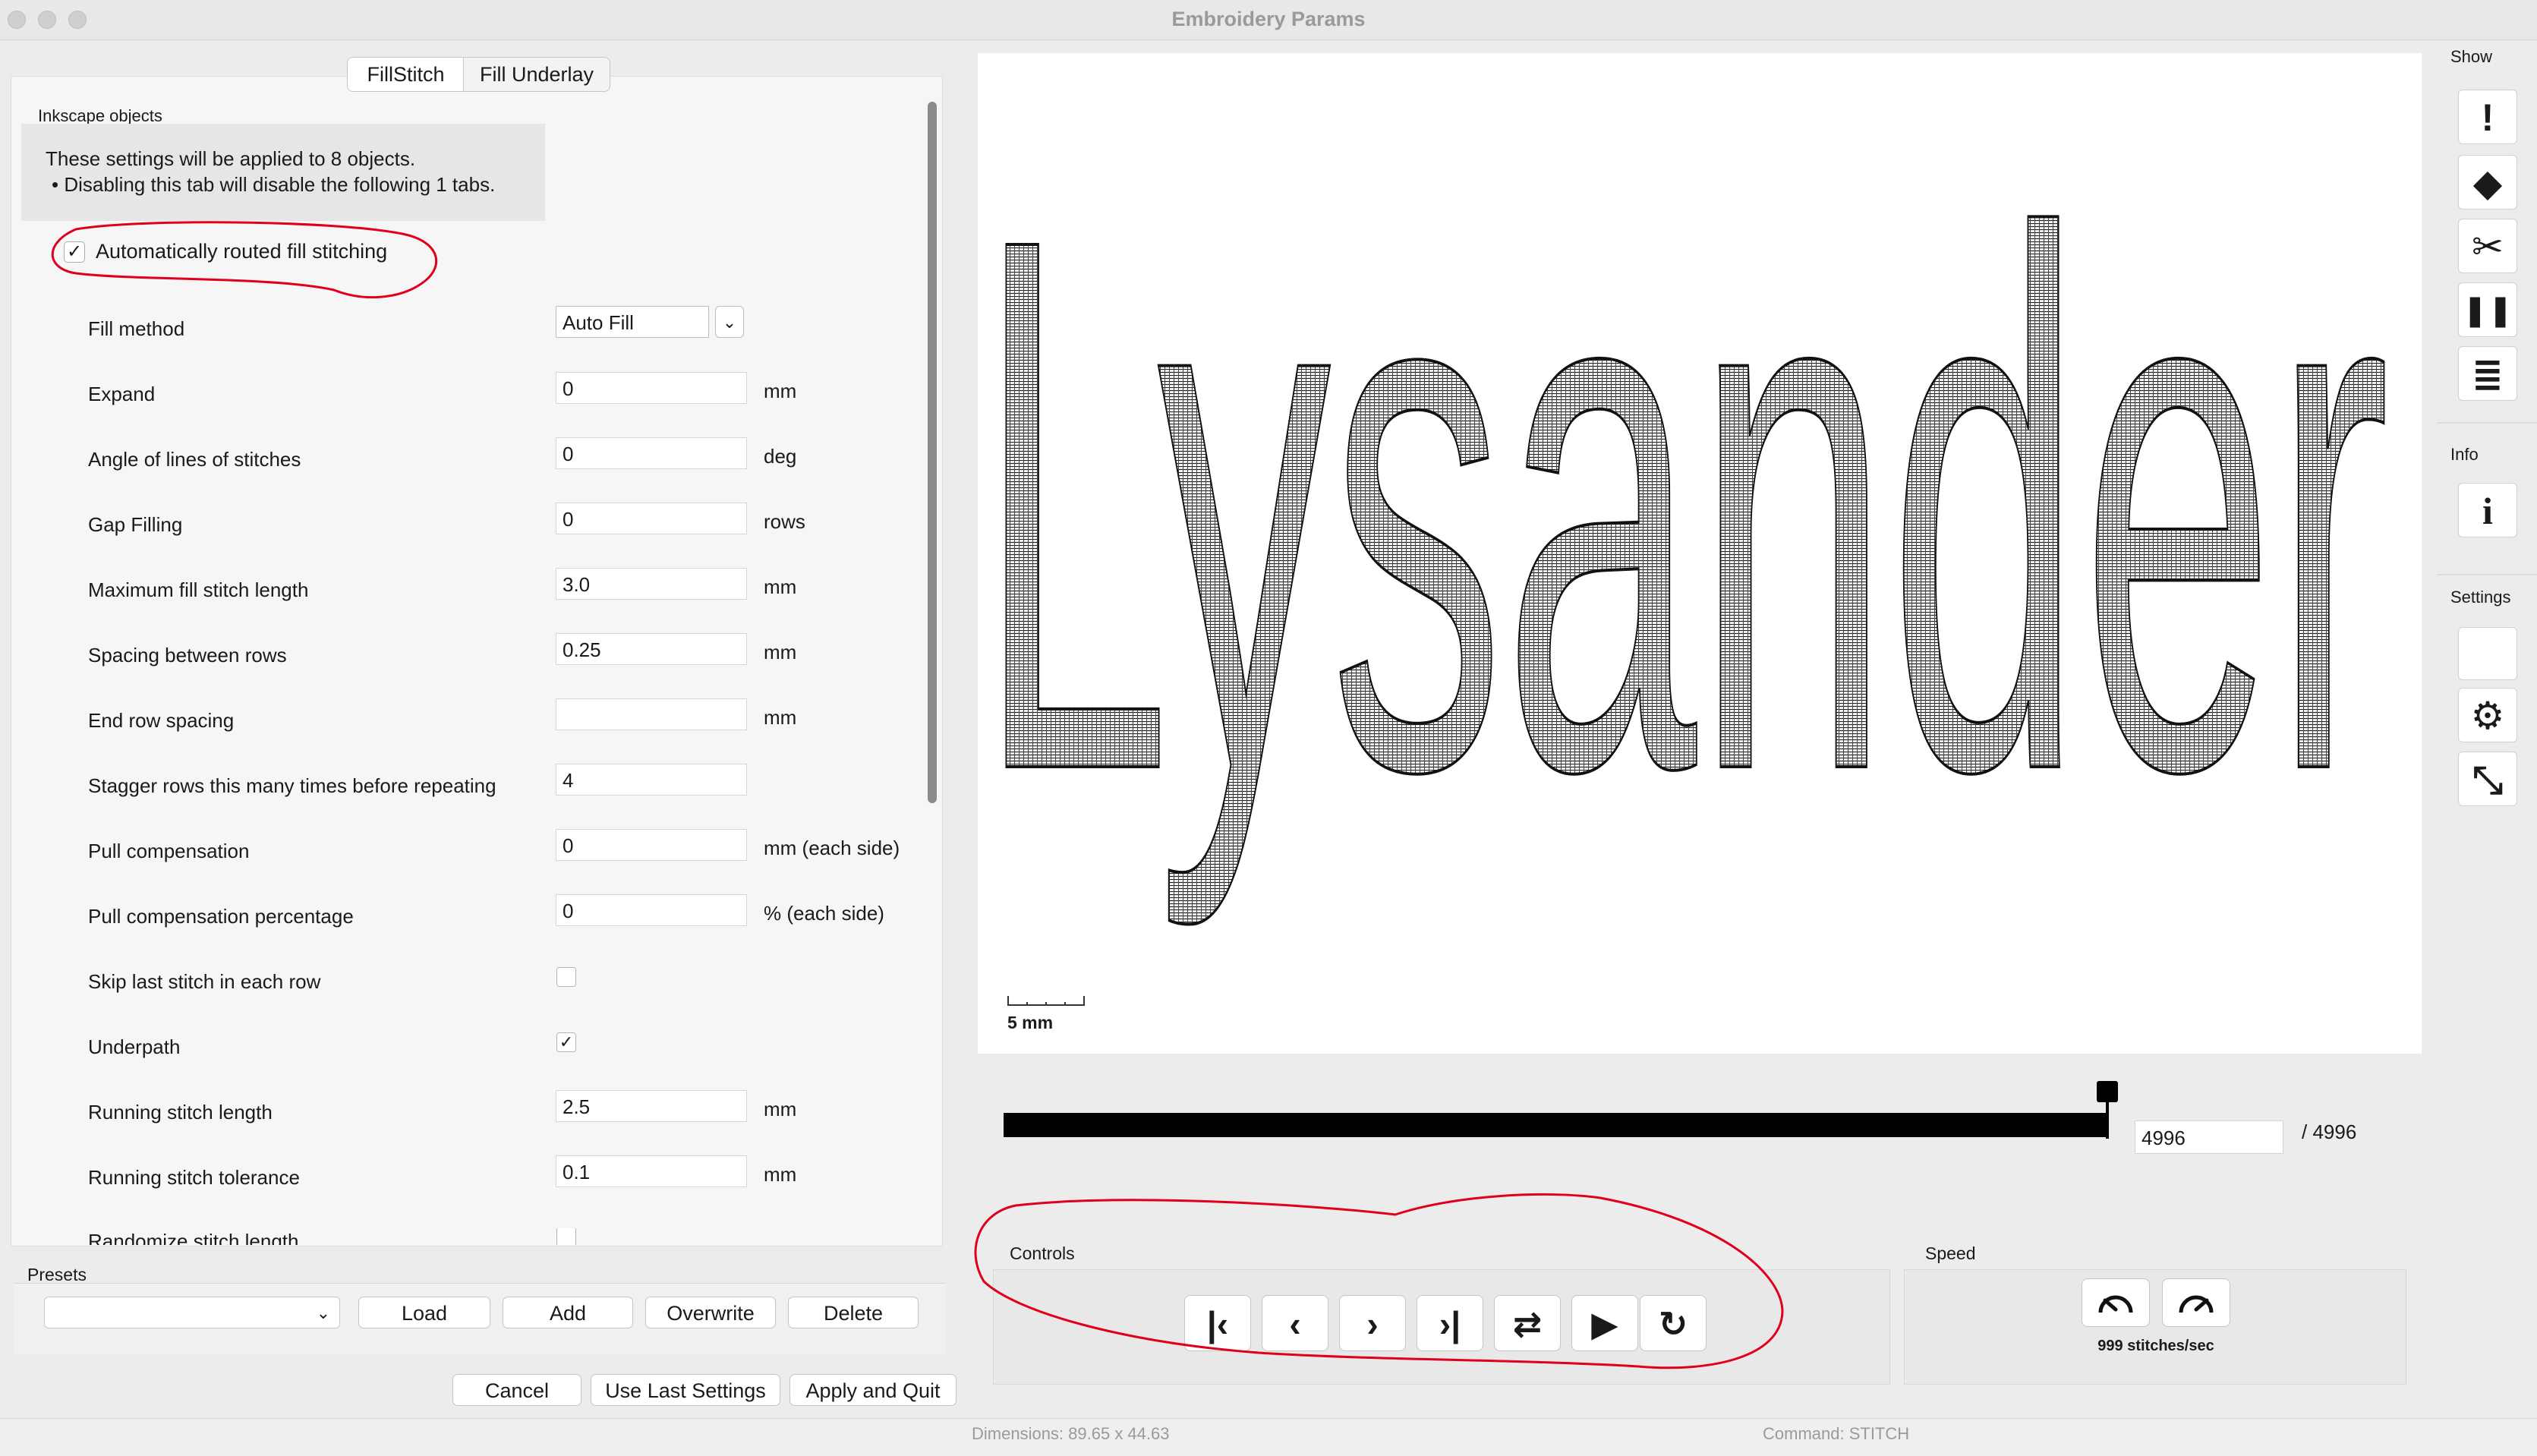 Image resolution: width=2537 pixels, height=1456 pixels. I want to click on randomize-row-clip: Randomize stitch length, so click(466, 1236).